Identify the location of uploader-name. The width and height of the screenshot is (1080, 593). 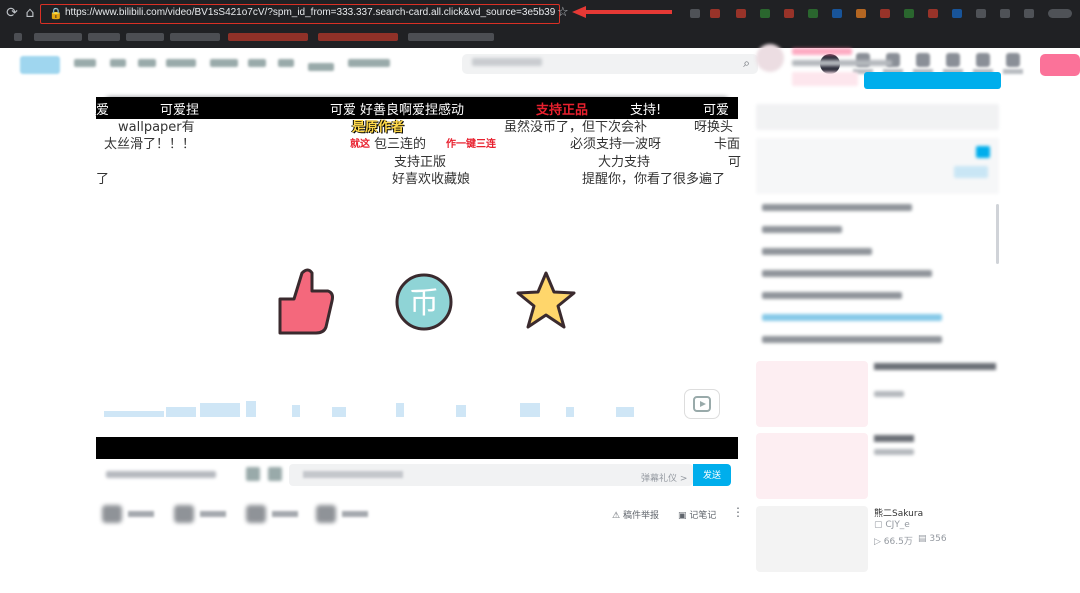
(822, 51).